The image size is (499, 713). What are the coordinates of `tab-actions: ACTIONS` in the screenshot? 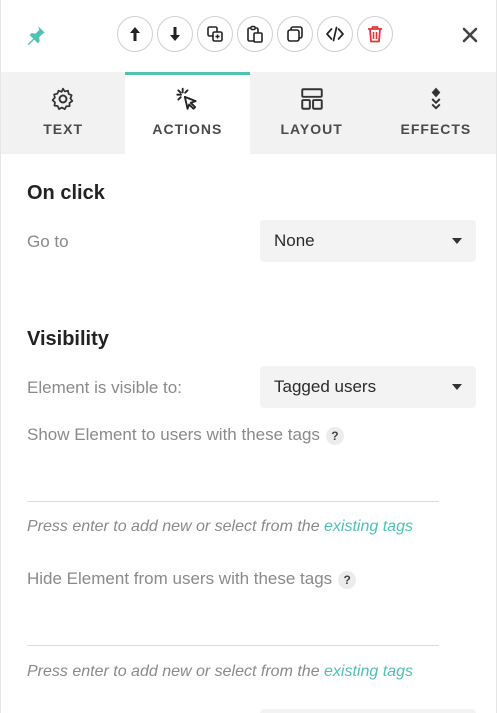 It's located at (187, 113).